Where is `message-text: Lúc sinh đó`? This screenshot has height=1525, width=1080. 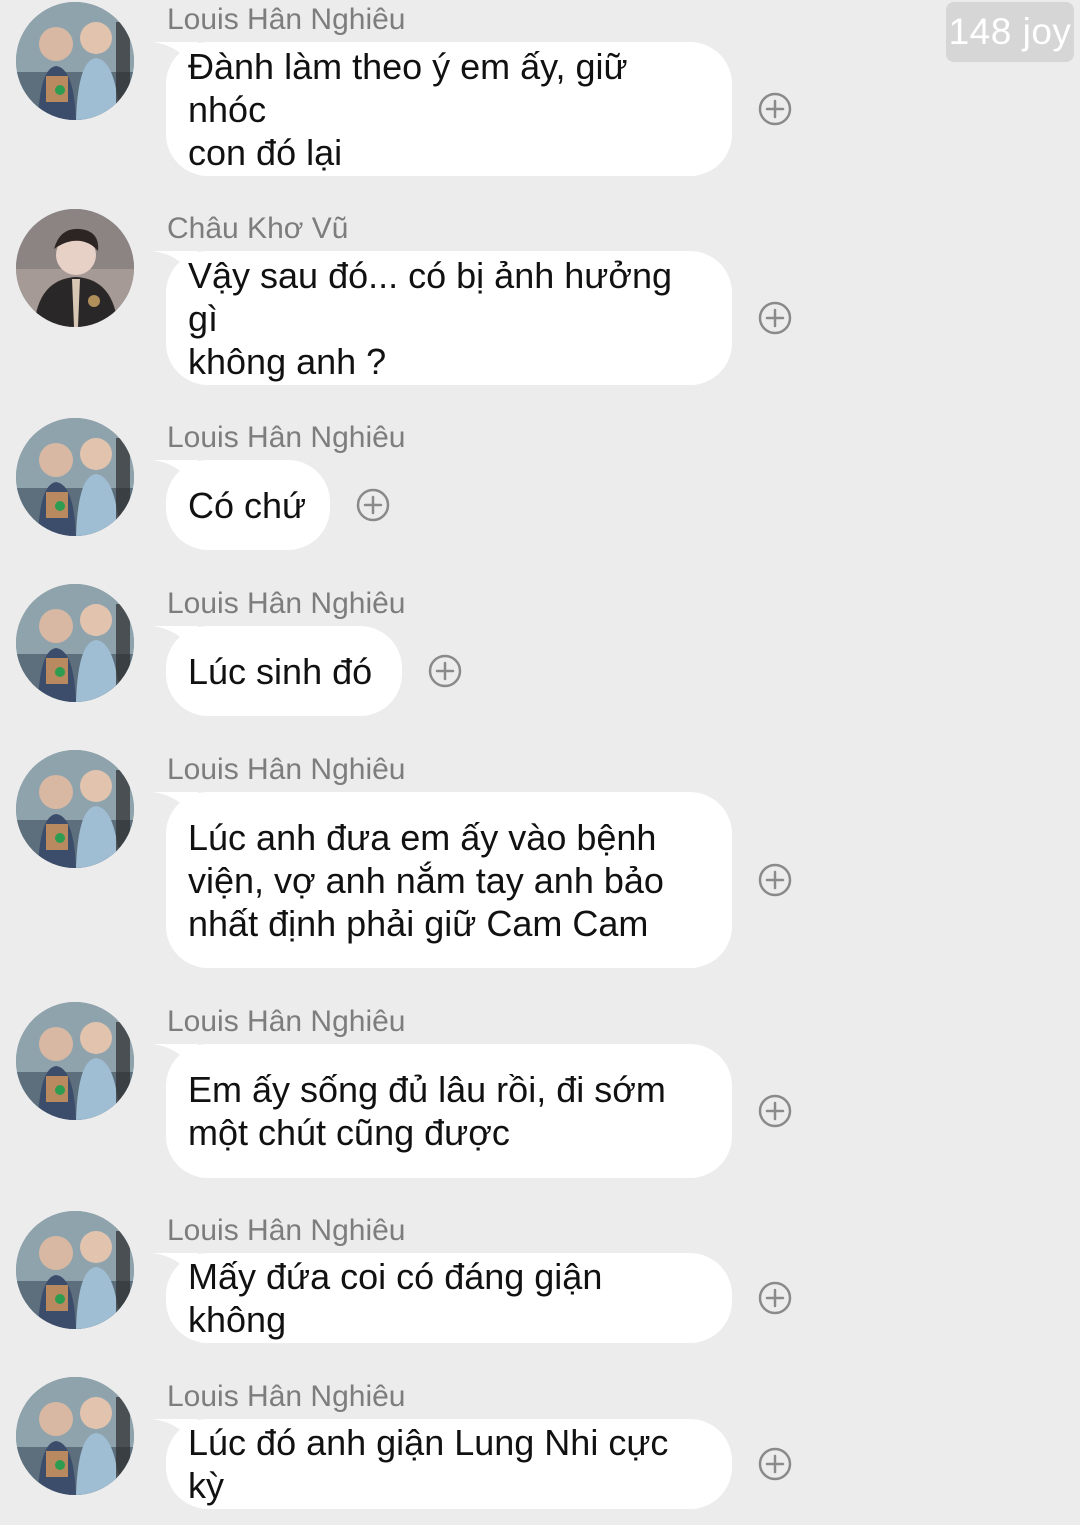
message-text: Lúc sinh đó is located at coordinates (280, 671).